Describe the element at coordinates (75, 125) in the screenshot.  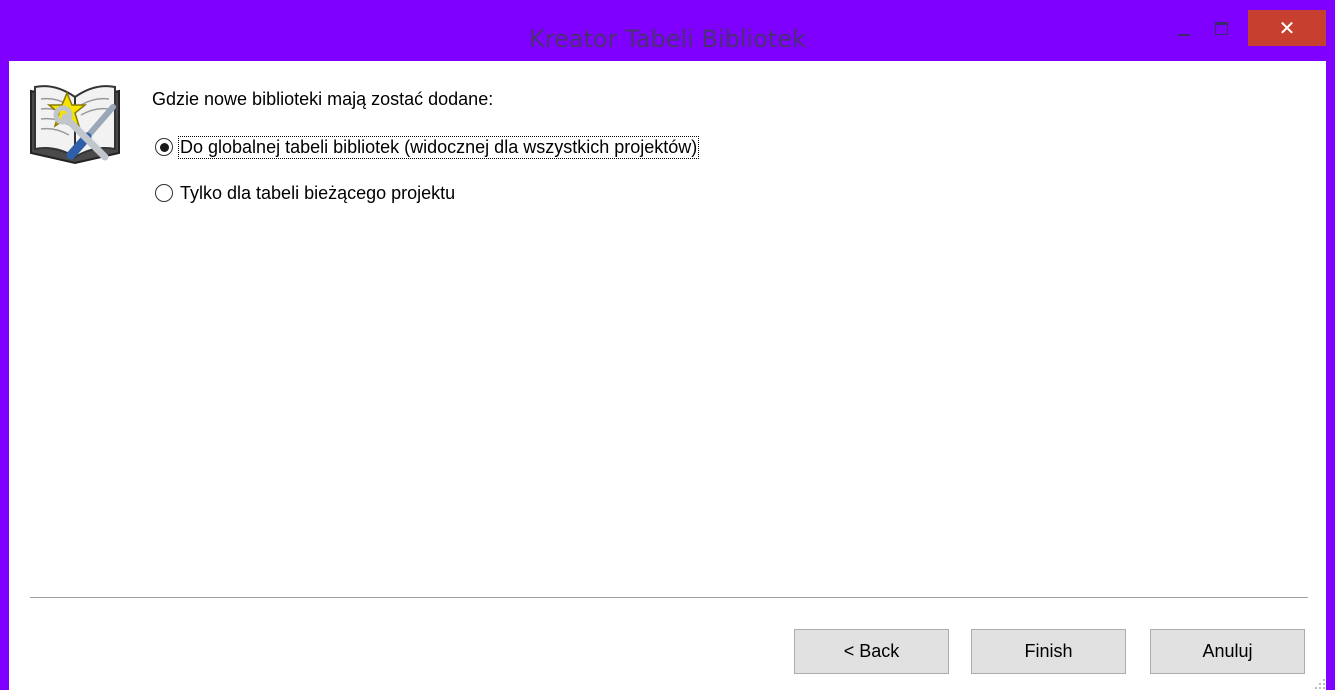
I see `wizard-book-icon` at that location.